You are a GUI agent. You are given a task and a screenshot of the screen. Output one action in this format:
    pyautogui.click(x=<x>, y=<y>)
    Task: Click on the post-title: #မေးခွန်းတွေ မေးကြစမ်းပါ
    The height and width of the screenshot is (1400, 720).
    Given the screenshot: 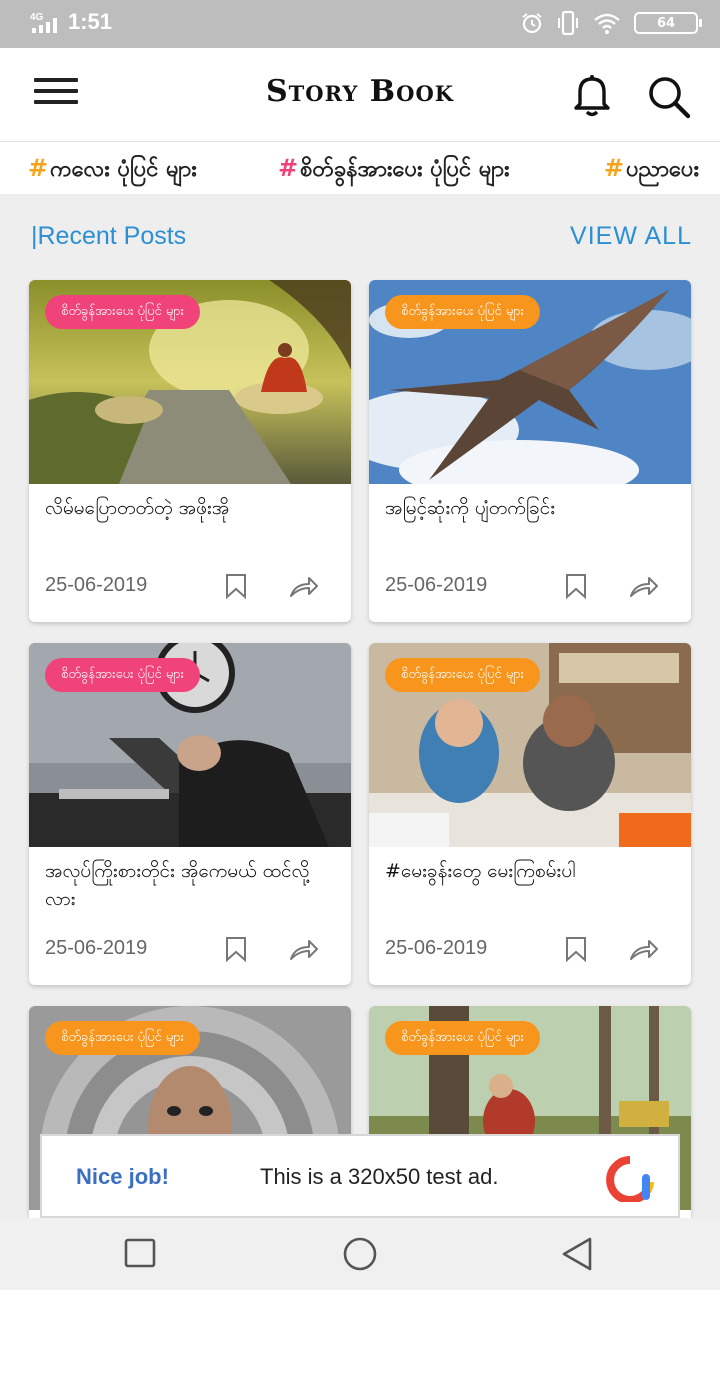 What is the action you would take?
    pyautogui.click(x=480, y=871)
    